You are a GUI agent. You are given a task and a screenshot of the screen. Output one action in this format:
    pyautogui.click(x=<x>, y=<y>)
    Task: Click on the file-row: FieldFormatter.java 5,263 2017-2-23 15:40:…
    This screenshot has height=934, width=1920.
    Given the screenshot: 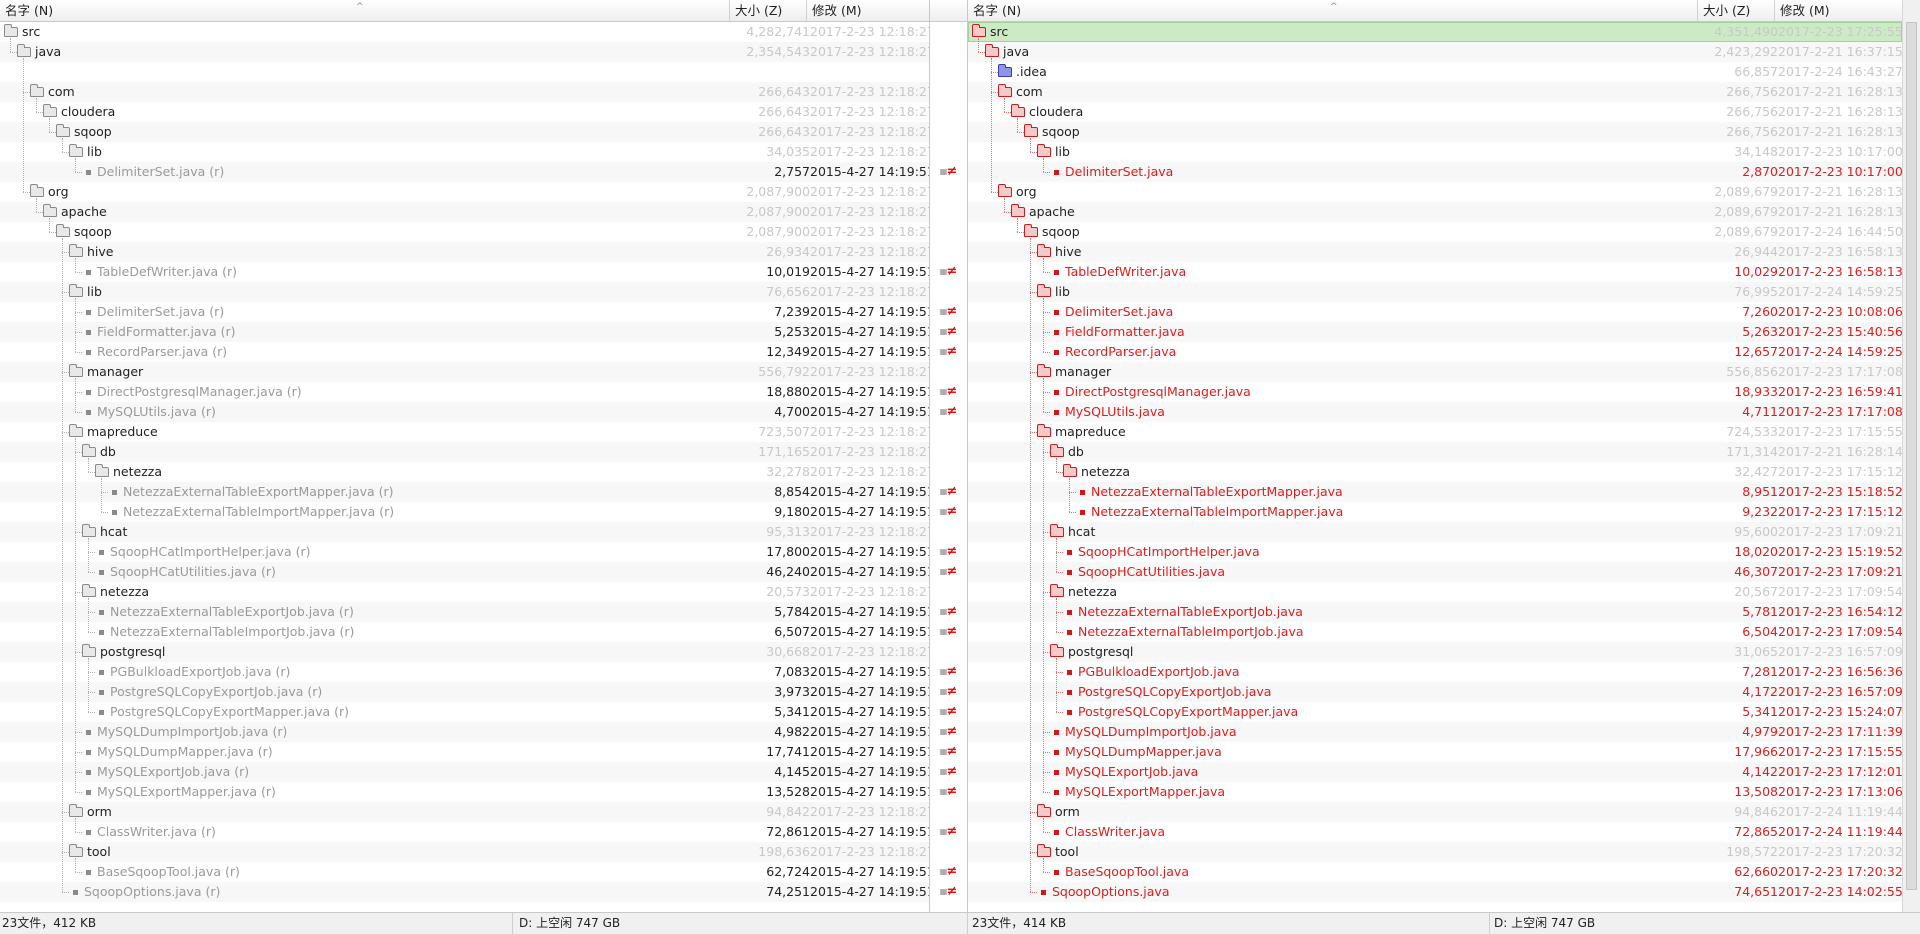 What is the action you would take?
    pyautogui.click(x=1435, y=332)
    